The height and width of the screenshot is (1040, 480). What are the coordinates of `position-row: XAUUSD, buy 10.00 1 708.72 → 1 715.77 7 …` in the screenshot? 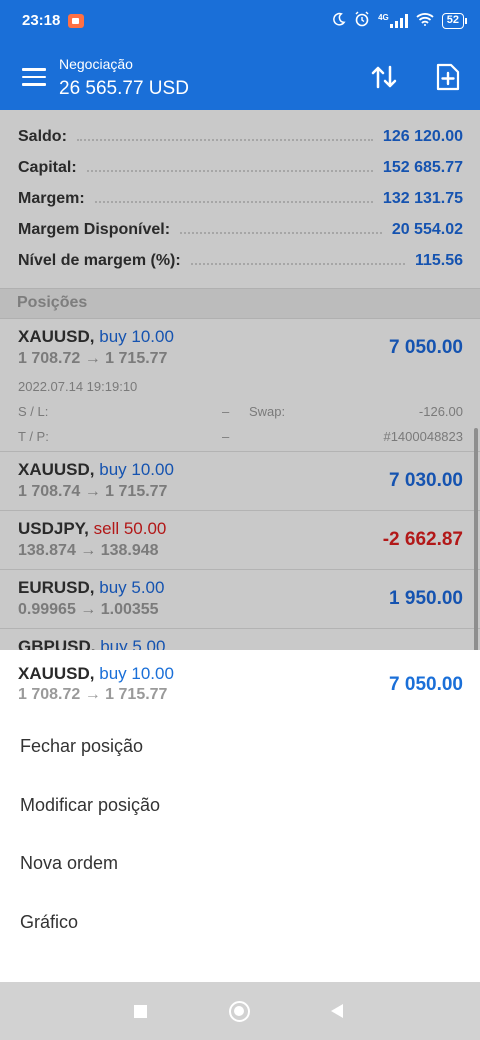 It's located at (240, 385).